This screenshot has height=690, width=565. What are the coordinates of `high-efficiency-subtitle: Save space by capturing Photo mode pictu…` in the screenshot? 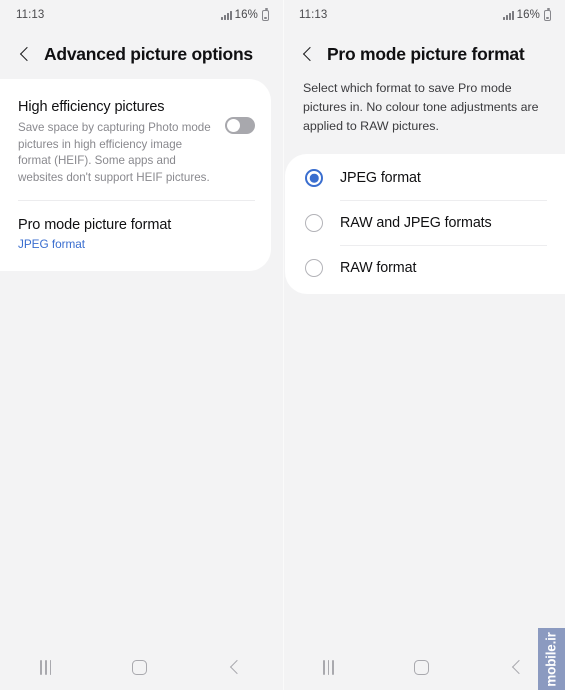 It's located at (114, 152).